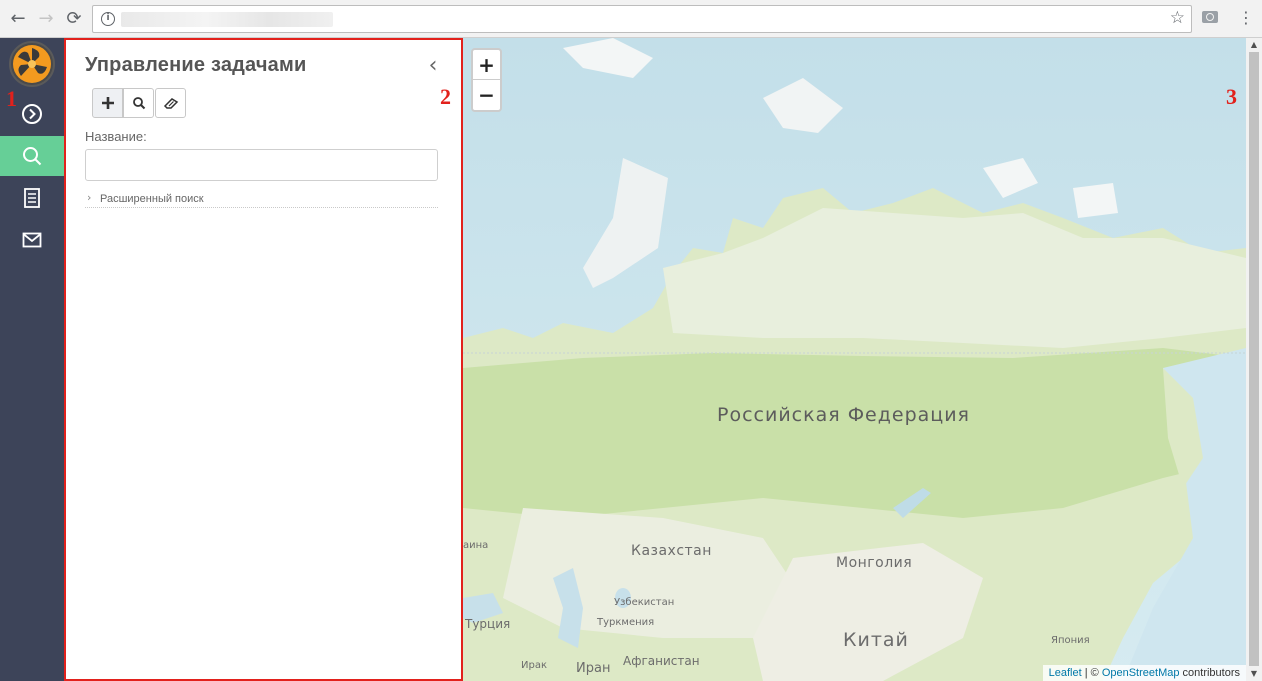 This screenshot has width=1262, height=681. I want to click on advanced-search-toggle: › Расширенный поиск, so click(261, 199).